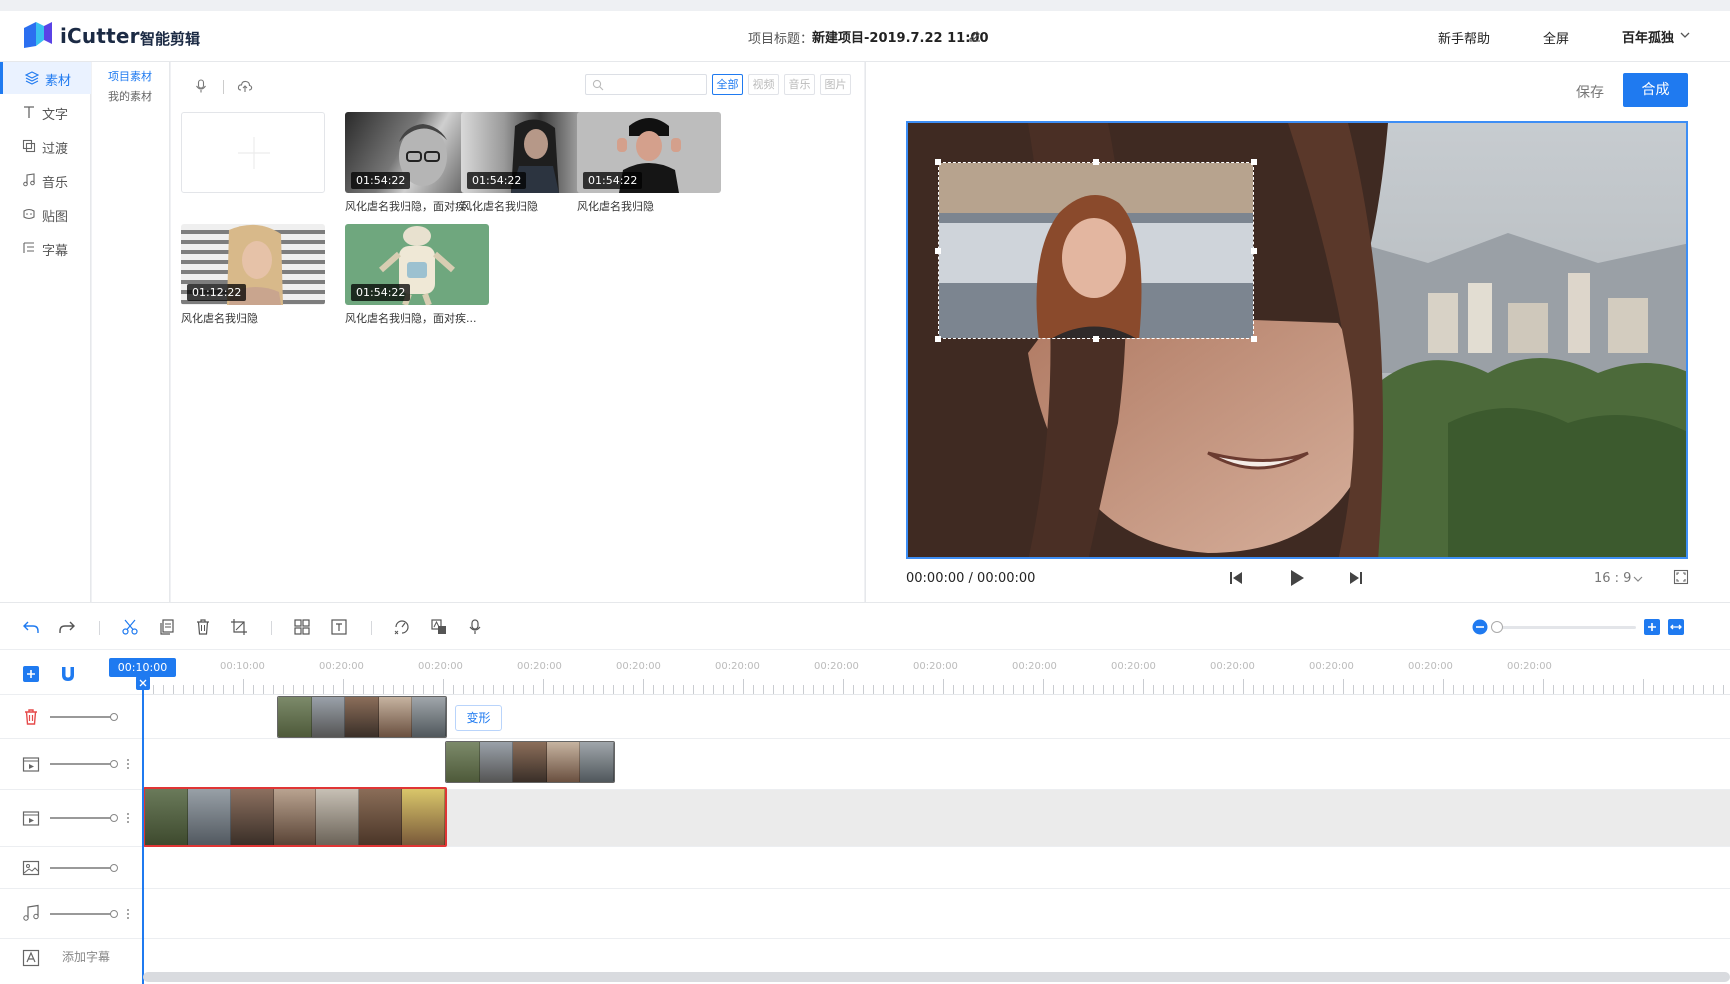 This screenshot has height=984, width=1730. What do you see at coordinates (1676, 627) in the screenshot?
I see `fit-width-icon` at bounding box center [1676, 627].